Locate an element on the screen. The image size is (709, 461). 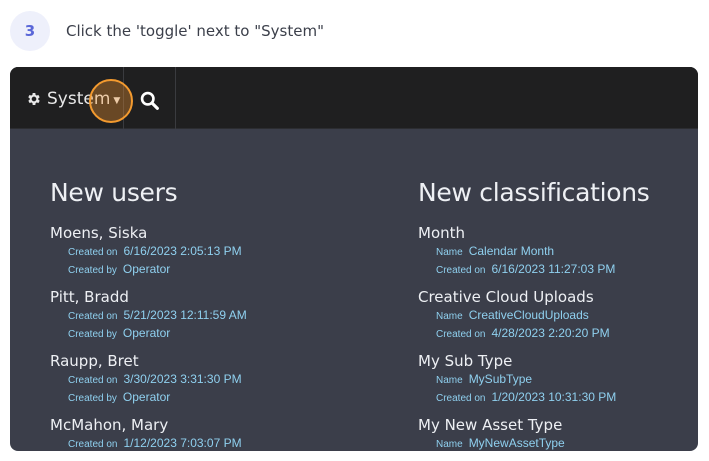
name-value: CreativeCloudUploads is located at coordinates (528, 315).